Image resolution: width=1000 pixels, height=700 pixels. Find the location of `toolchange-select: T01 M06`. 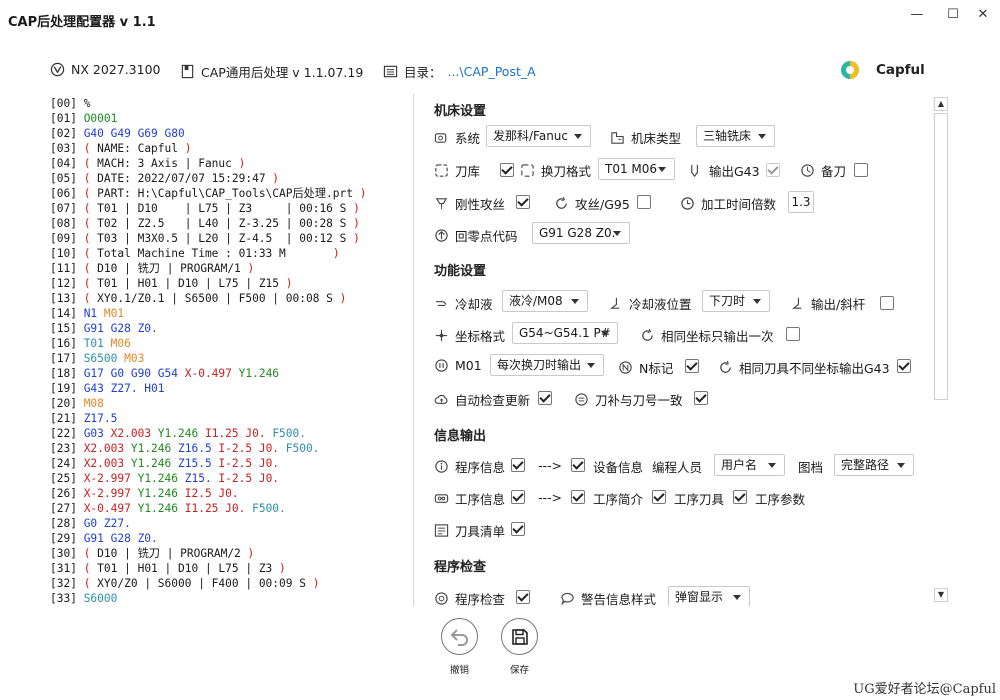

toolchange-select: T01 M06 is located at coordinates (636, 169).